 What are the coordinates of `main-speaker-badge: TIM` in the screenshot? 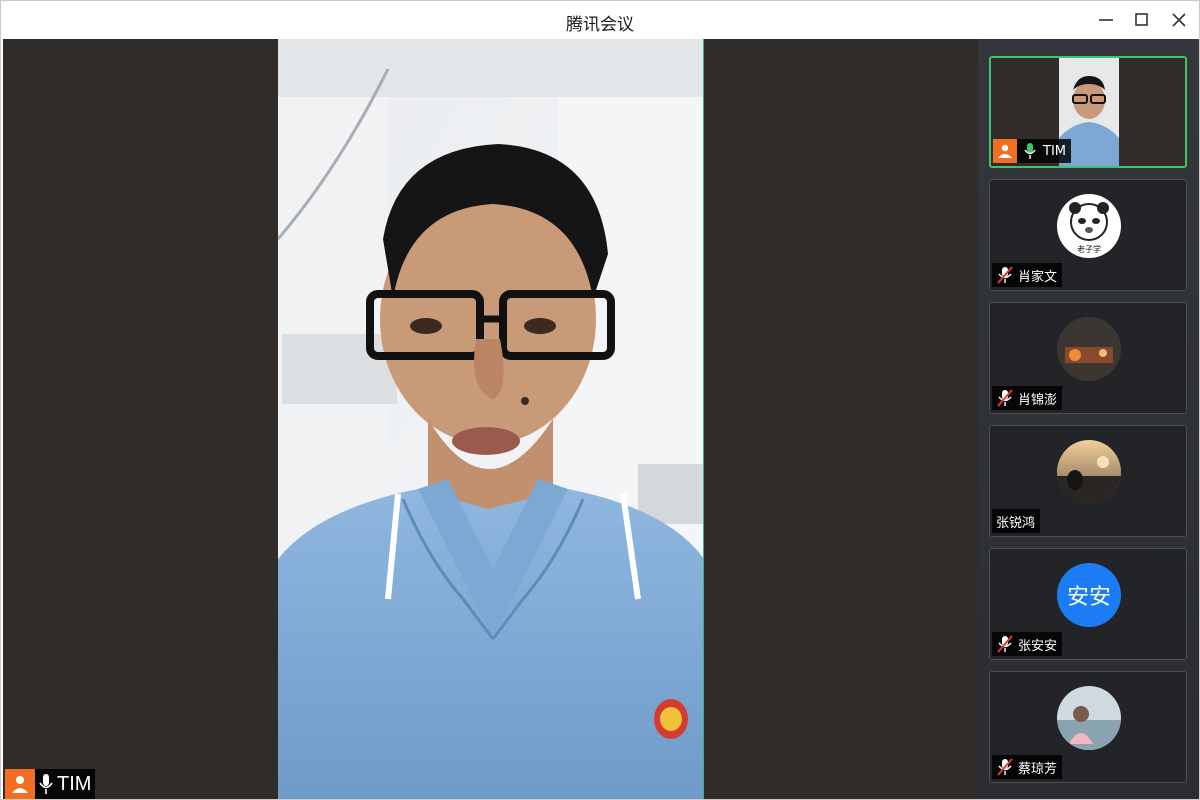 It's located at (50, 784).